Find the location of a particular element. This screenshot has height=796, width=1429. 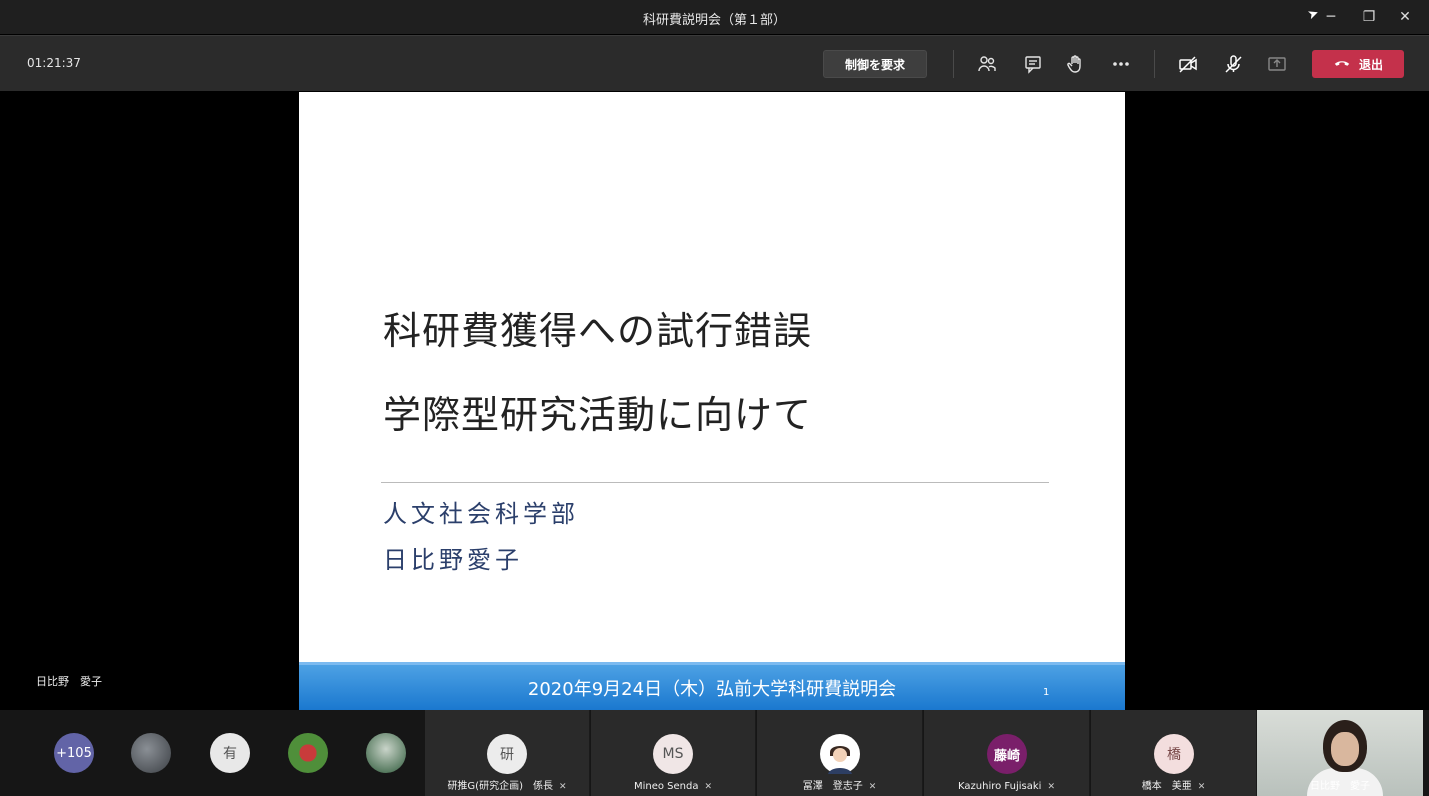

meeting-toolbar: 01:21:37 制御を要求 退出 is located at coordinates (714, 63).